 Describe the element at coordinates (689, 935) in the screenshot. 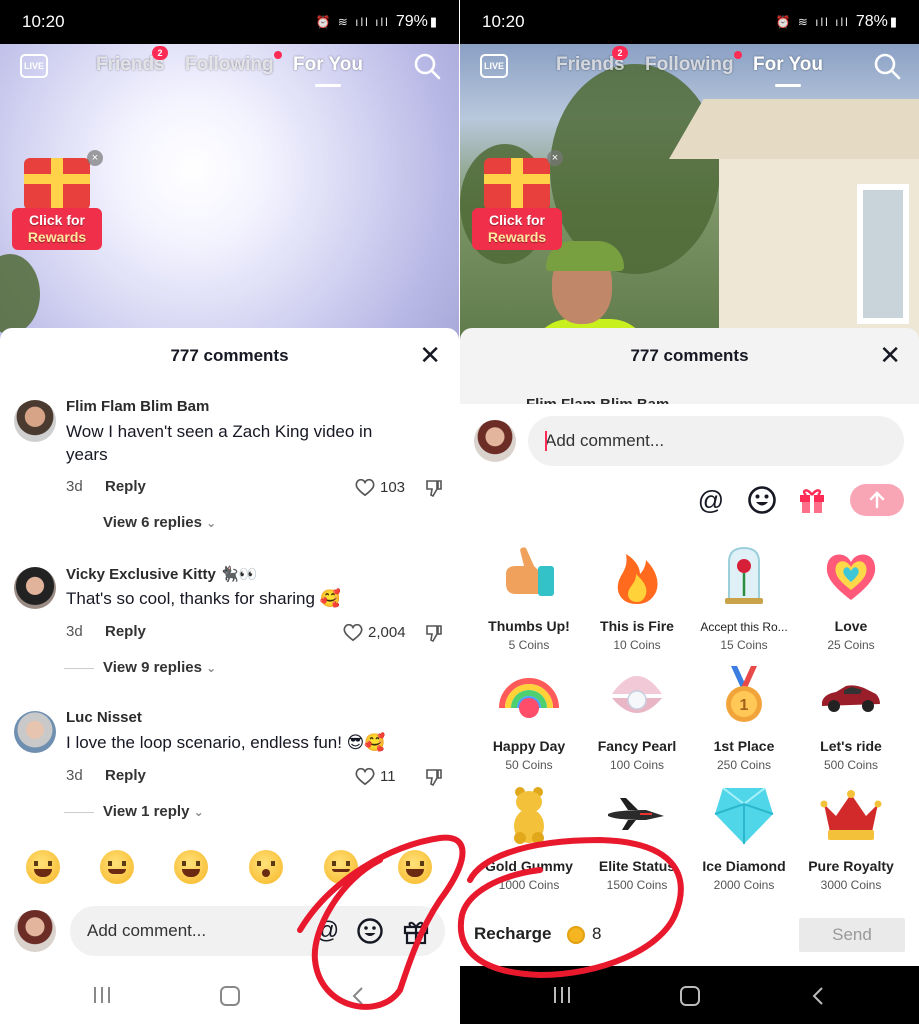

I see `recharge-bar: Recharge 8 Send` at that location.